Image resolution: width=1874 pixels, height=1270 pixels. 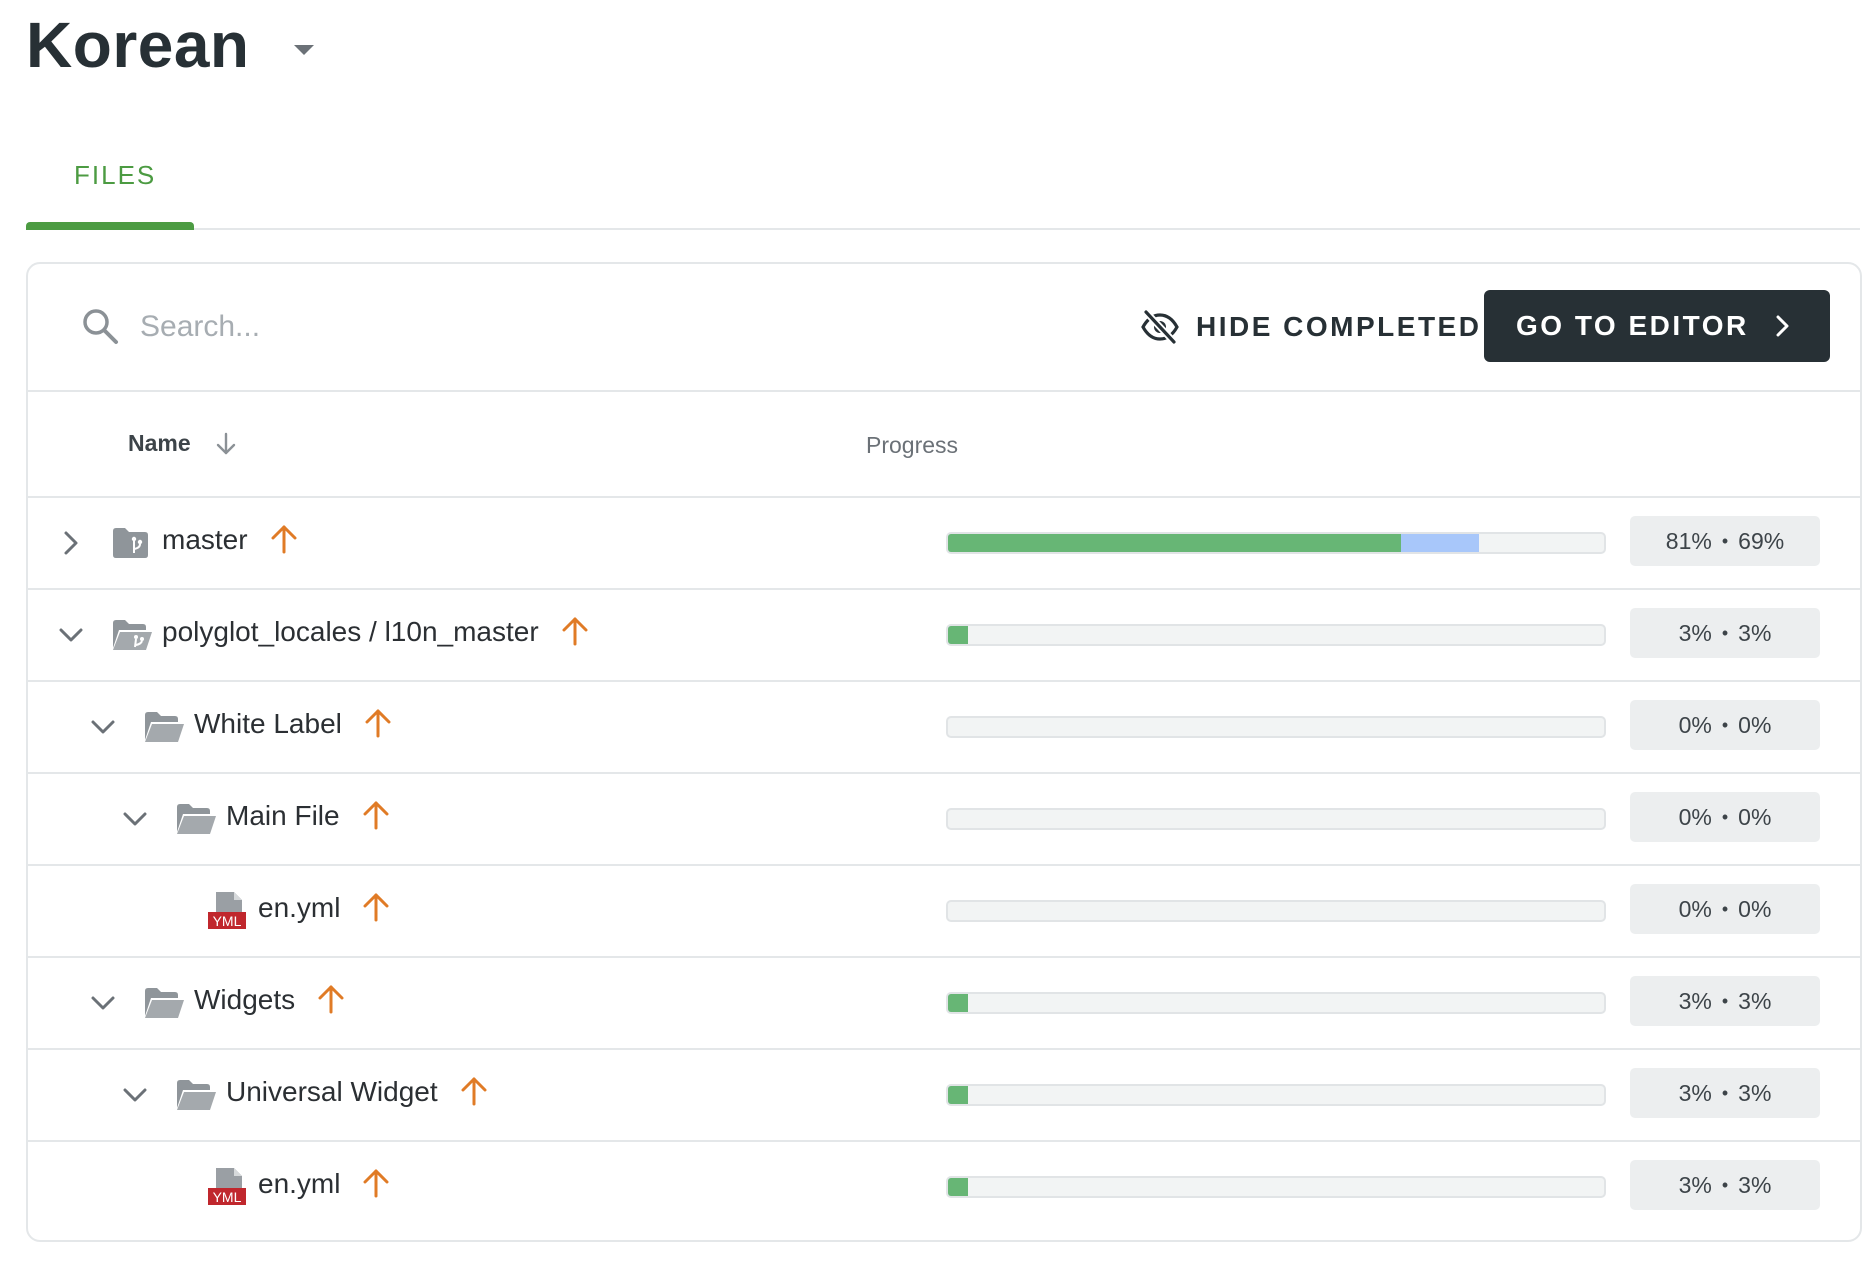 I want to click on branch-folder-icon, so click(x=130, y=543).